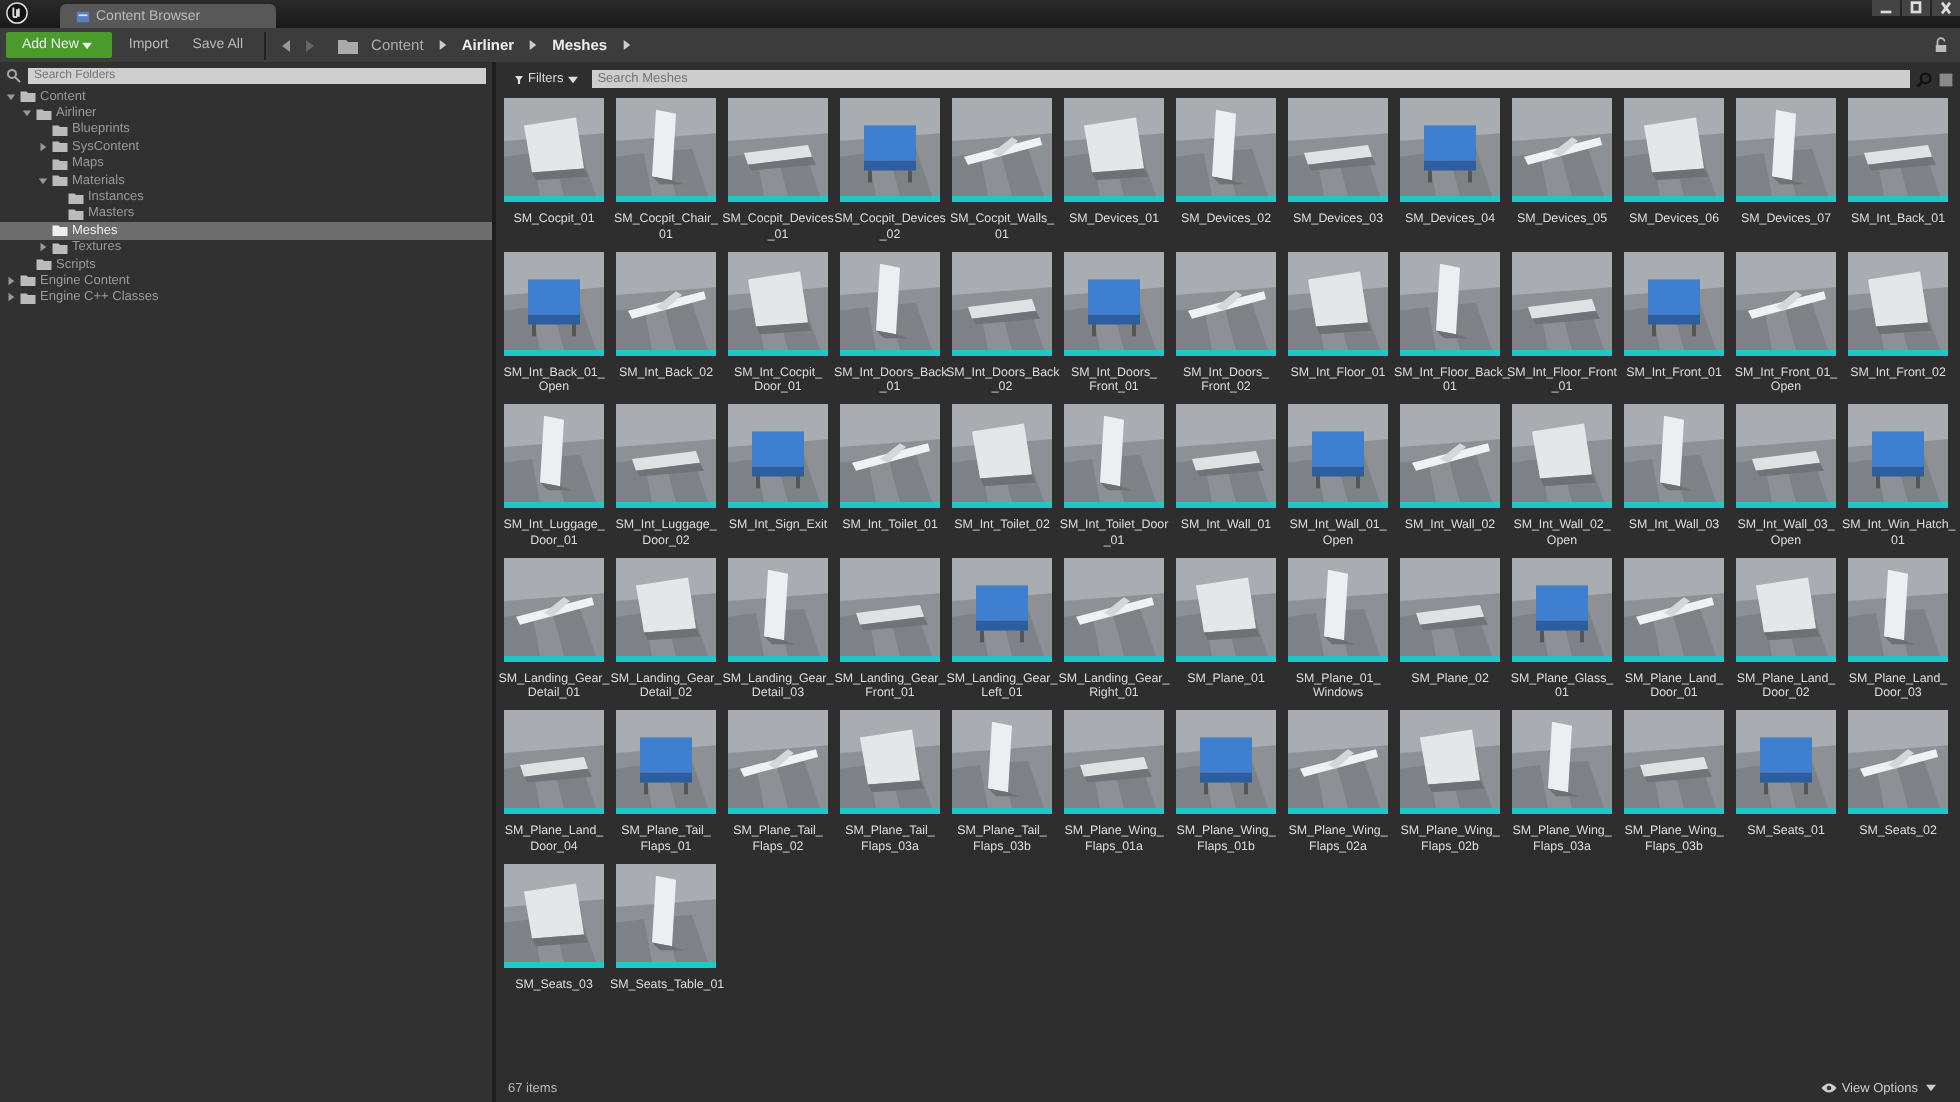 The image size is (1960, 1102). What do you see at coordinates (1946, 8) in the screenshot?
I see `close-icon` at bounding box center [1946, 8].